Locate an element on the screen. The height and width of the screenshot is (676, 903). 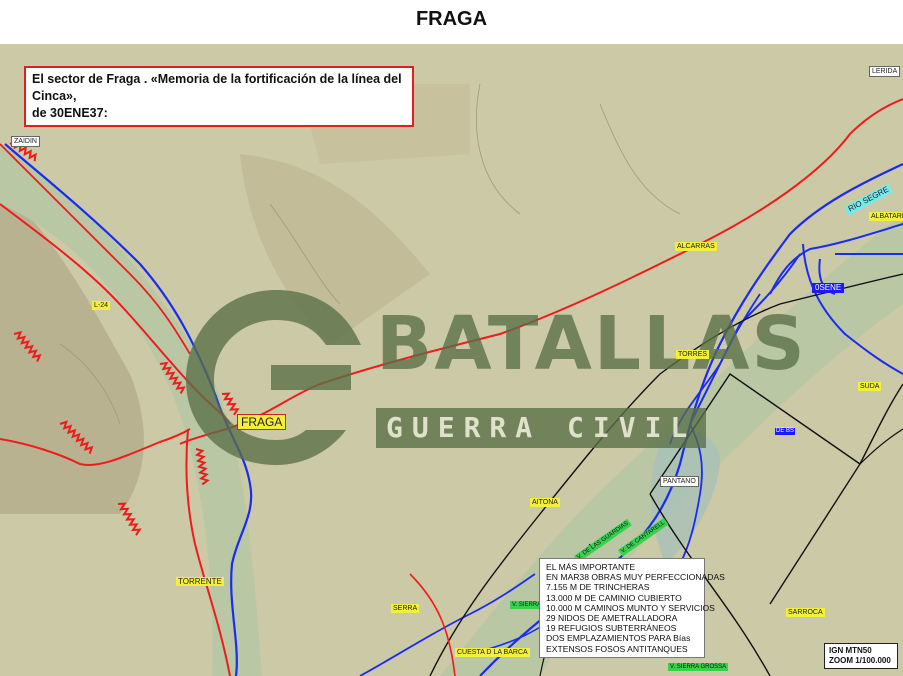
label-serra: SERRA is located at coordinates (405, 608).